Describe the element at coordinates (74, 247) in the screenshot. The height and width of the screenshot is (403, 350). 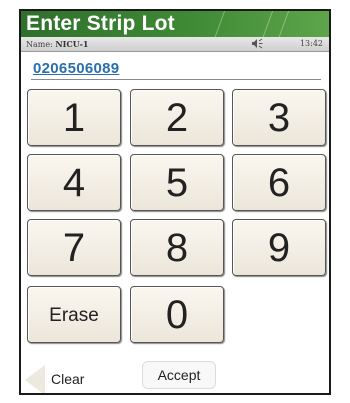
I see `key-7: 7` at that location.